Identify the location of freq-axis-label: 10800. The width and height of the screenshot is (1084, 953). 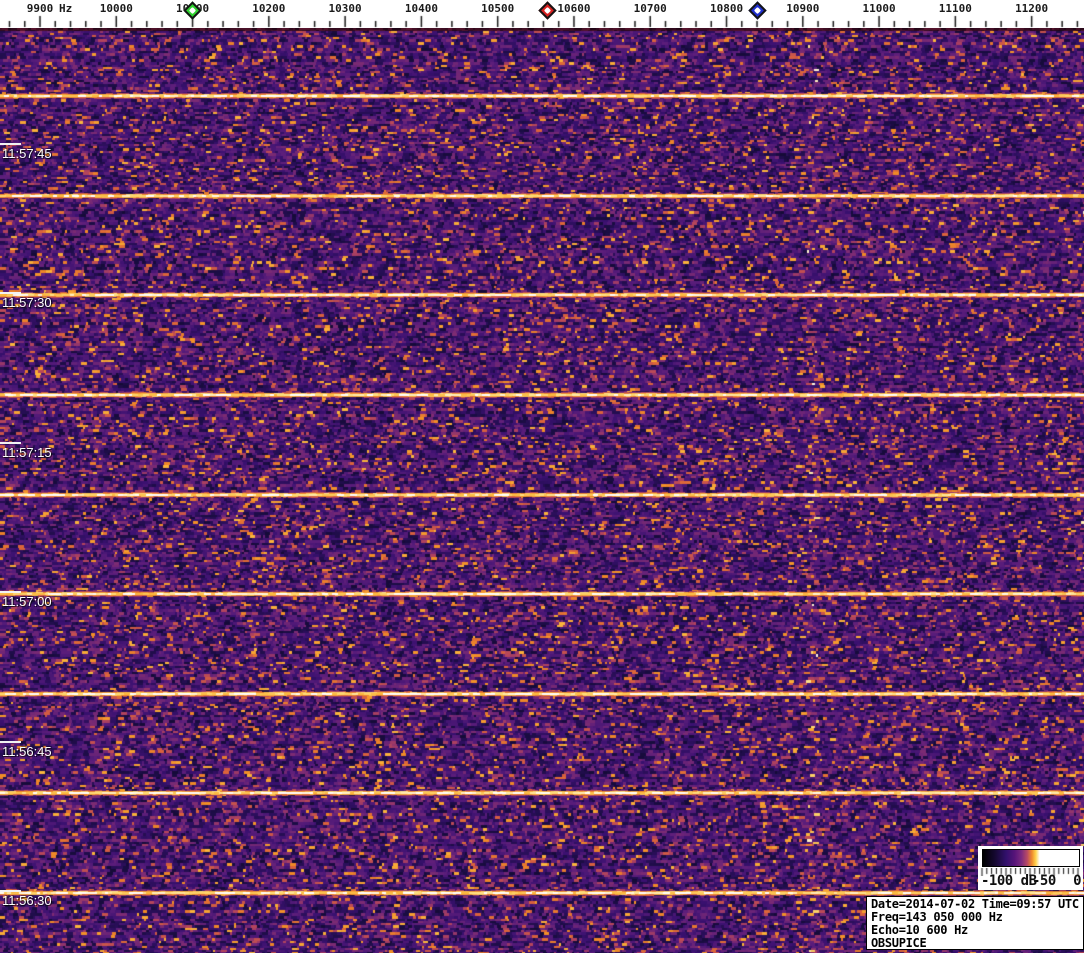
(726, 8).